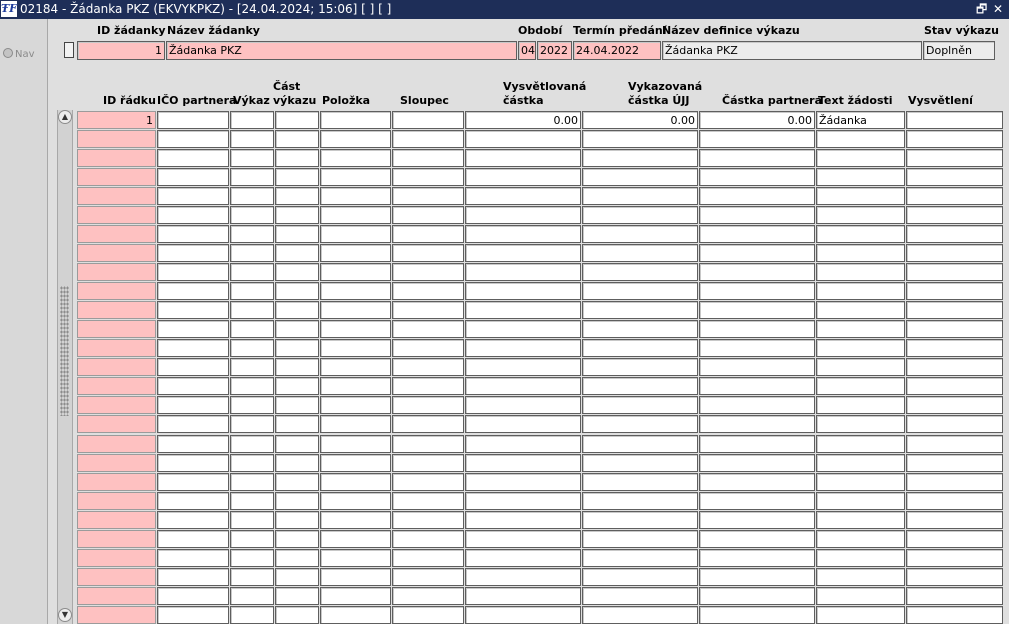 This screenshot has width=1009, height=624. Describe the element at coordinates (523, 120) in the screenshot. I see `cell-vysvetlovana: 0.00` at that location.